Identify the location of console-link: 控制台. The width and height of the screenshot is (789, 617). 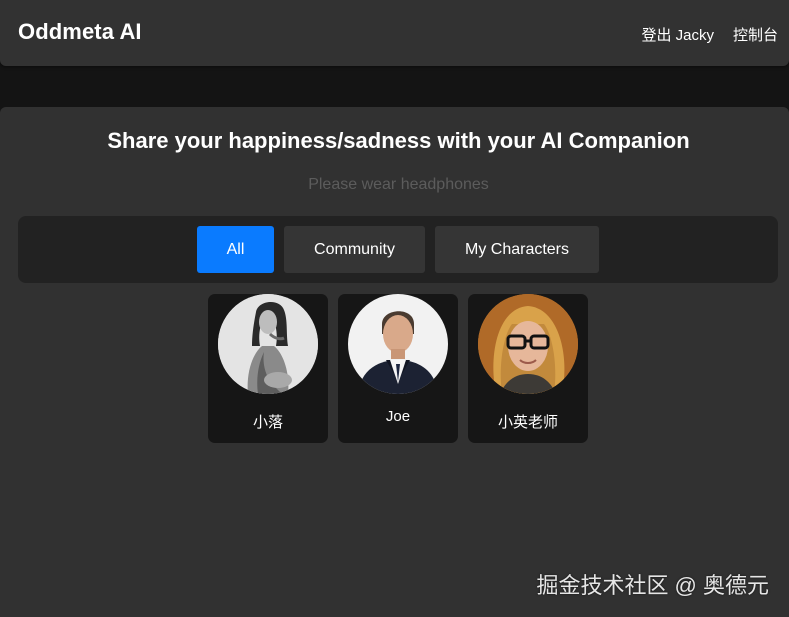
(755, 34).